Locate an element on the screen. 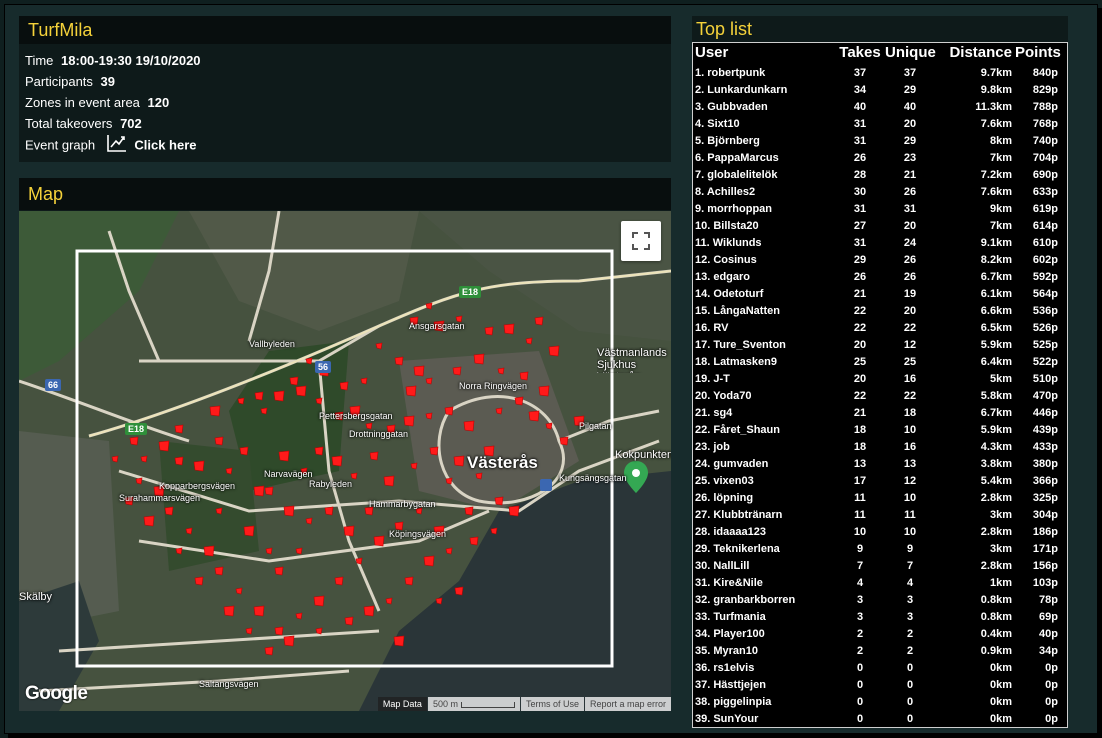  fullscreen-button is located at coordinates (641, 241).